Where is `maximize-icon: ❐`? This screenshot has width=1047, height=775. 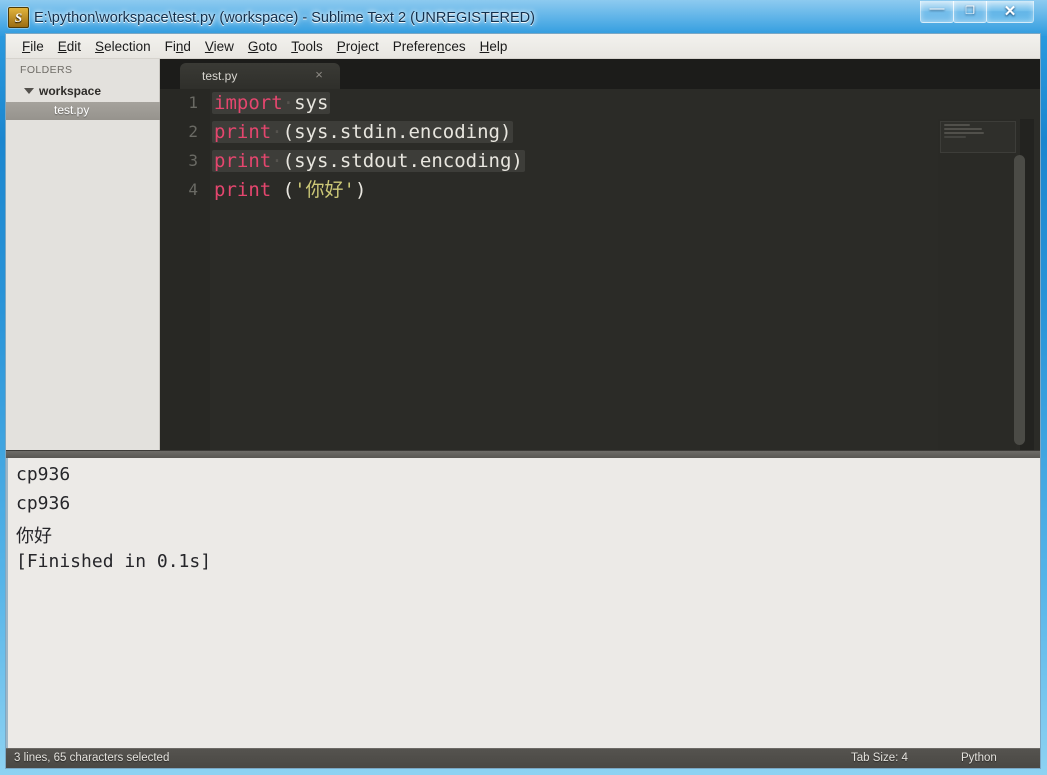 maximize-icon: ❐ is located at coordinates (970, 11).